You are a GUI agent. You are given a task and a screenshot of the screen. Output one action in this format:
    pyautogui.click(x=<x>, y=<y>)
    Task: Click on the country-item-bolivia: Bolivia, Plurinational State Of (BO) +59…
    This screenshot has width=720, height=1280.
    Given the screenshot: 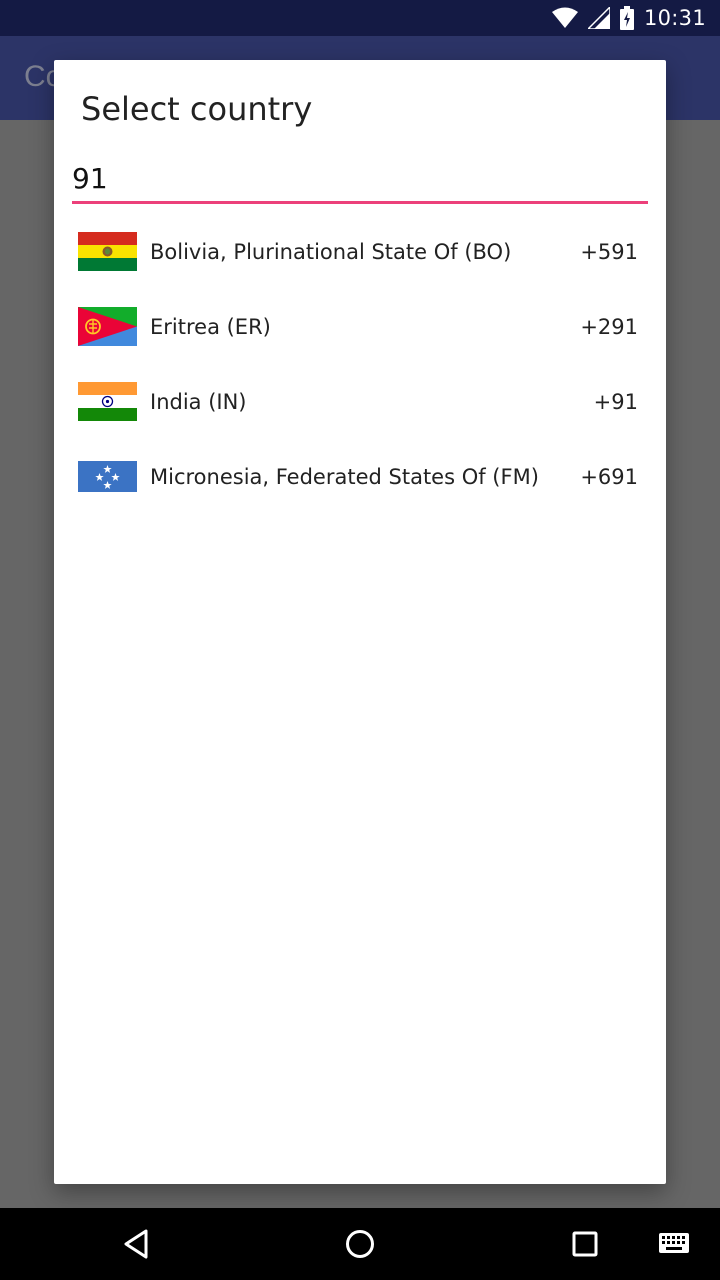 What is the action you would take?
    pyautogui.click(x=360, y=251)
    